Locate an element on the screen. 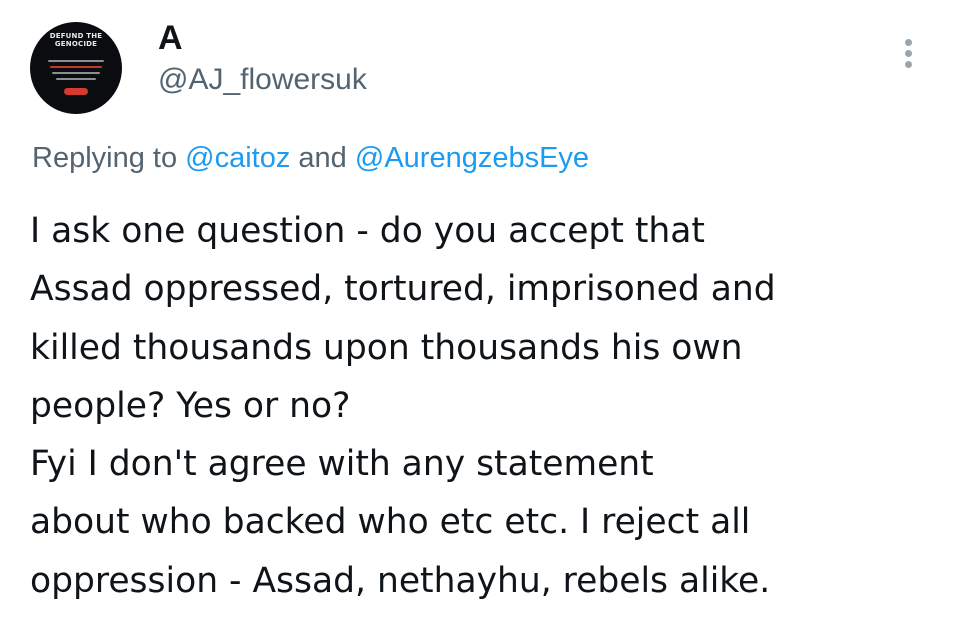  avatar-text-line2: GENOCIDE is located at coordinates (76, 44).